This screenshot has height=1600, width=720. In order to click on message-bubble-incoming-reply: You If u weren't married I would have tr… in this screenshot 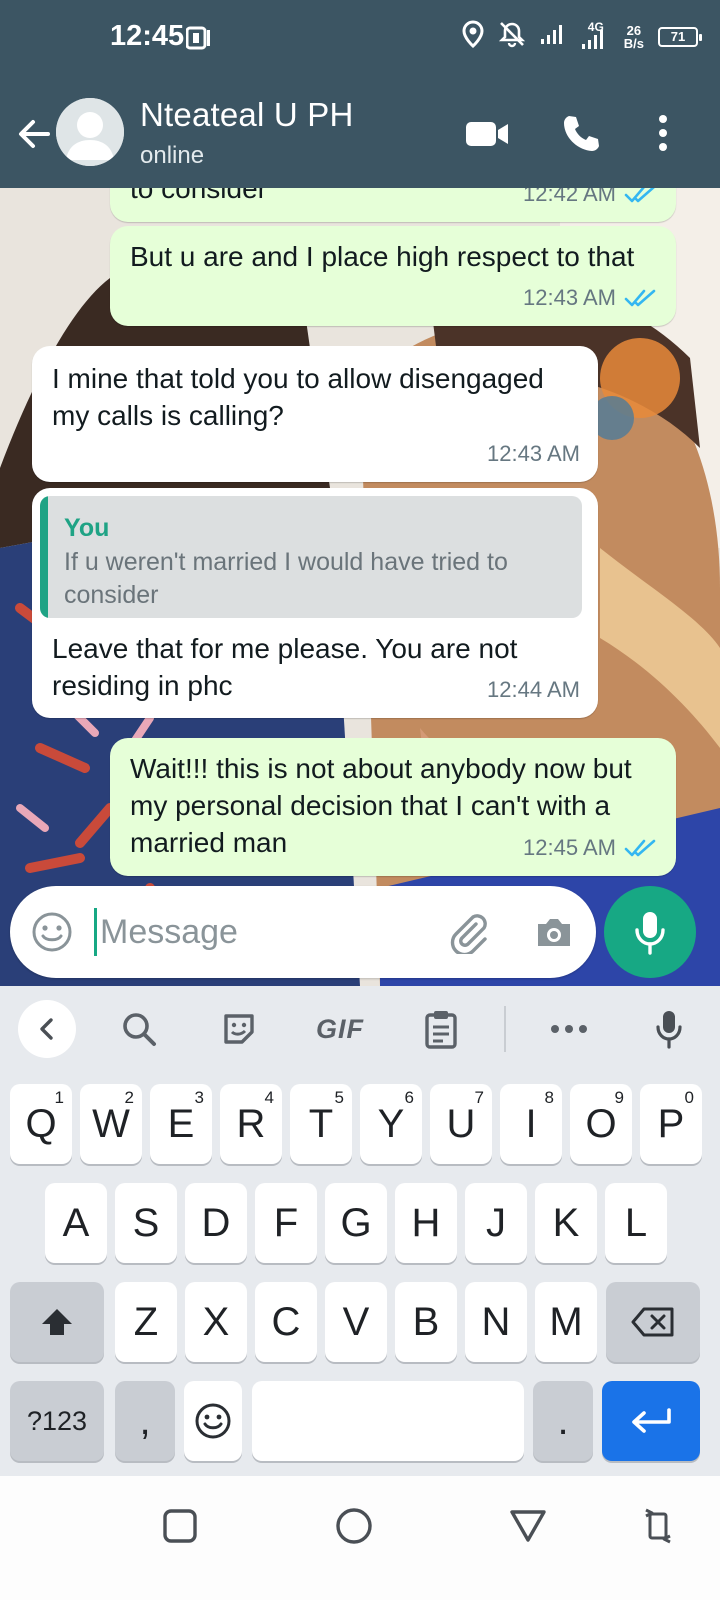, I will do `click(315, 603)`.